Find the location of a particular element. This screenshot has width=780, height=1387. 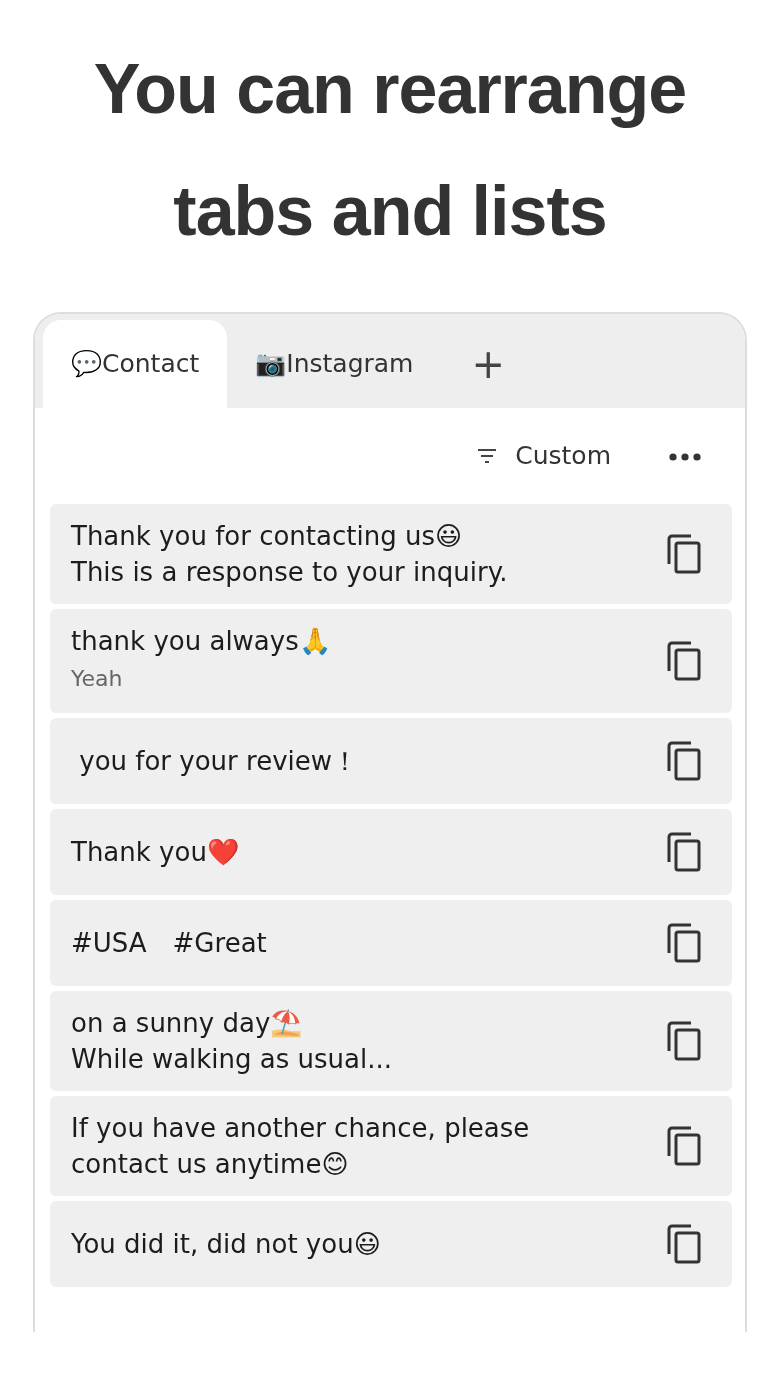

item-text: If you have another chance, please contact us anytime😊 is located at coordinates (300, 1146).